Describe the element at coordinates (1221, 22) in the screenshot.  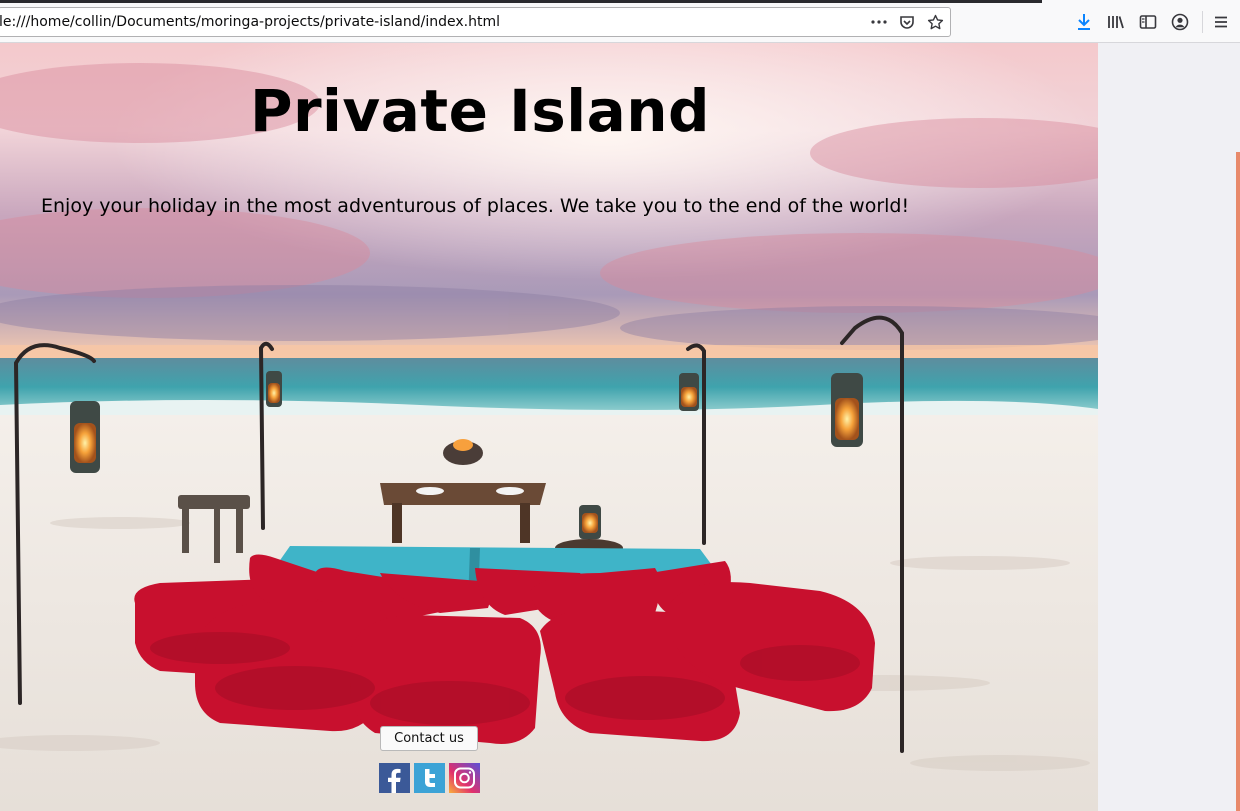
I see `menu-icon` at that location.